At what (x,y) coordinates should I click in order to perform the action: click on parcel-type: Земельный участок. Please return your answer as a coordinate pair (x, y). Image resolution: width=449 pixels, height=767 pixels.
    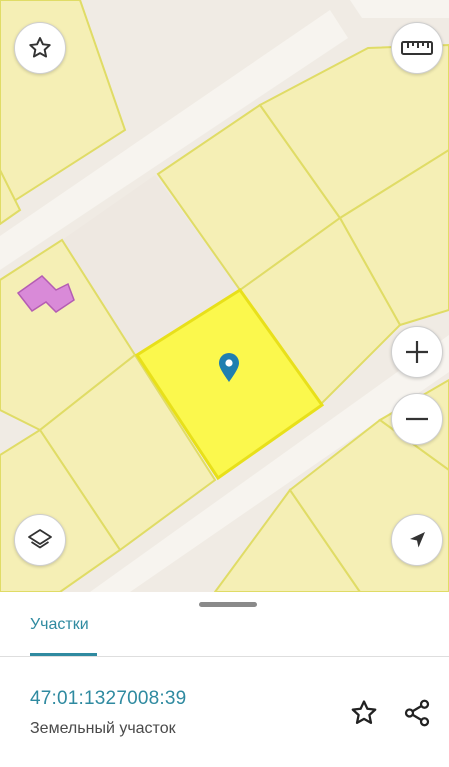
    Looking at the image, I should click on (103, 728).